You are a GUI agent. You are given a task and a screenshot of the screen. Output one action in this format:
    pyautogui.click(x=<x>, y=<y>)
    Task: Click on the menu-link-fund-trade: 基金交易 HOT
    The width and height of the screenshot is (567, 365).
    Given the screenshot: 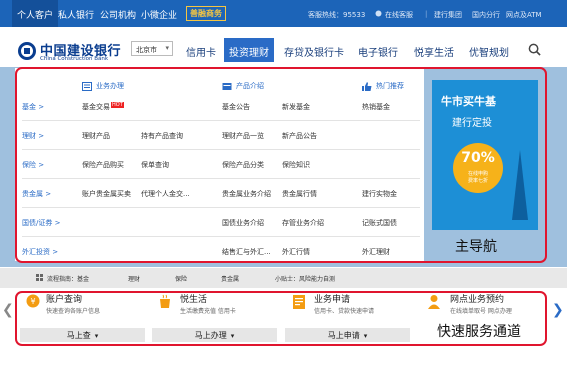 What is the action you would take?
    pyautogui.click(x=103, y=107)
    